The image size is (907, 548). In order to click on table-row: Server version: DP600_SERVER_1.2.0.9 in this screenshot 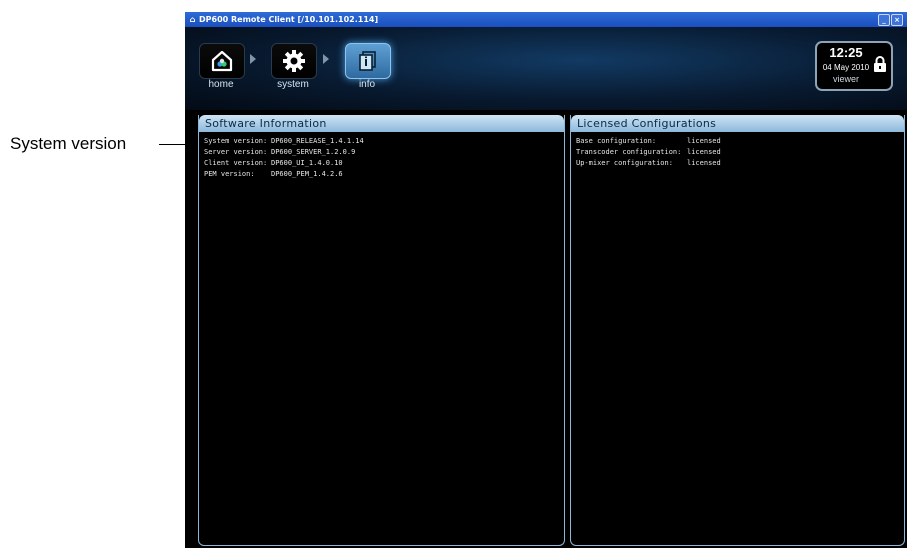, I will do `click(384, 152)`.